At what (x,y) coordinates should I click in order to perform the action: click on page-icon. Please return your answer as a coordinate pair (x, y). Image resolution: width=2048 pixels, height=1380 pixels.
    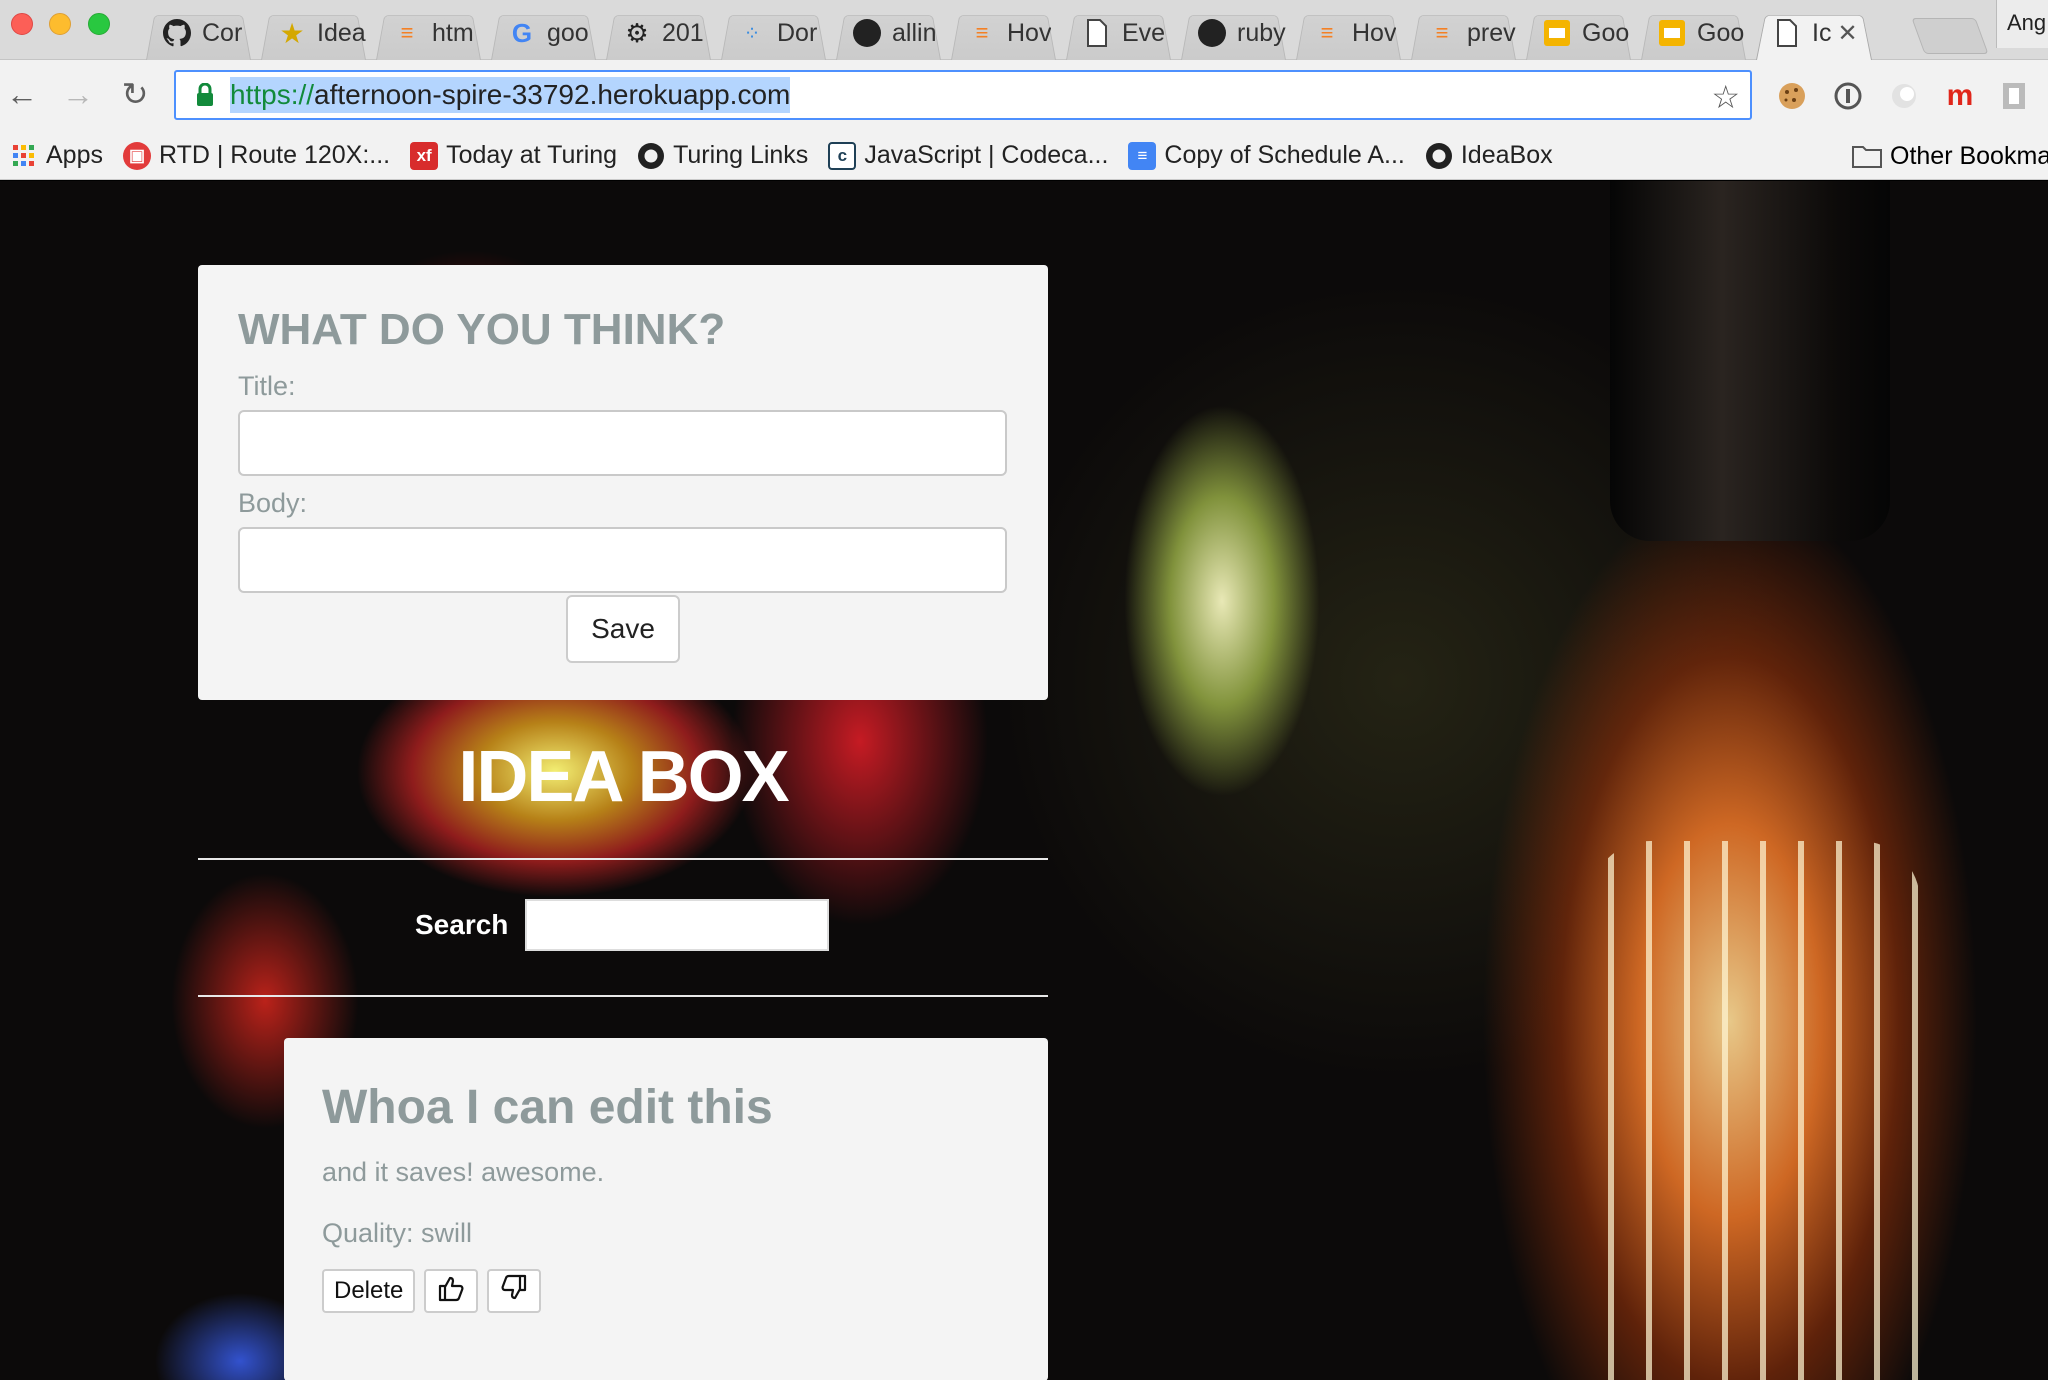
    Looking at the image, I should click on (1787, 33).